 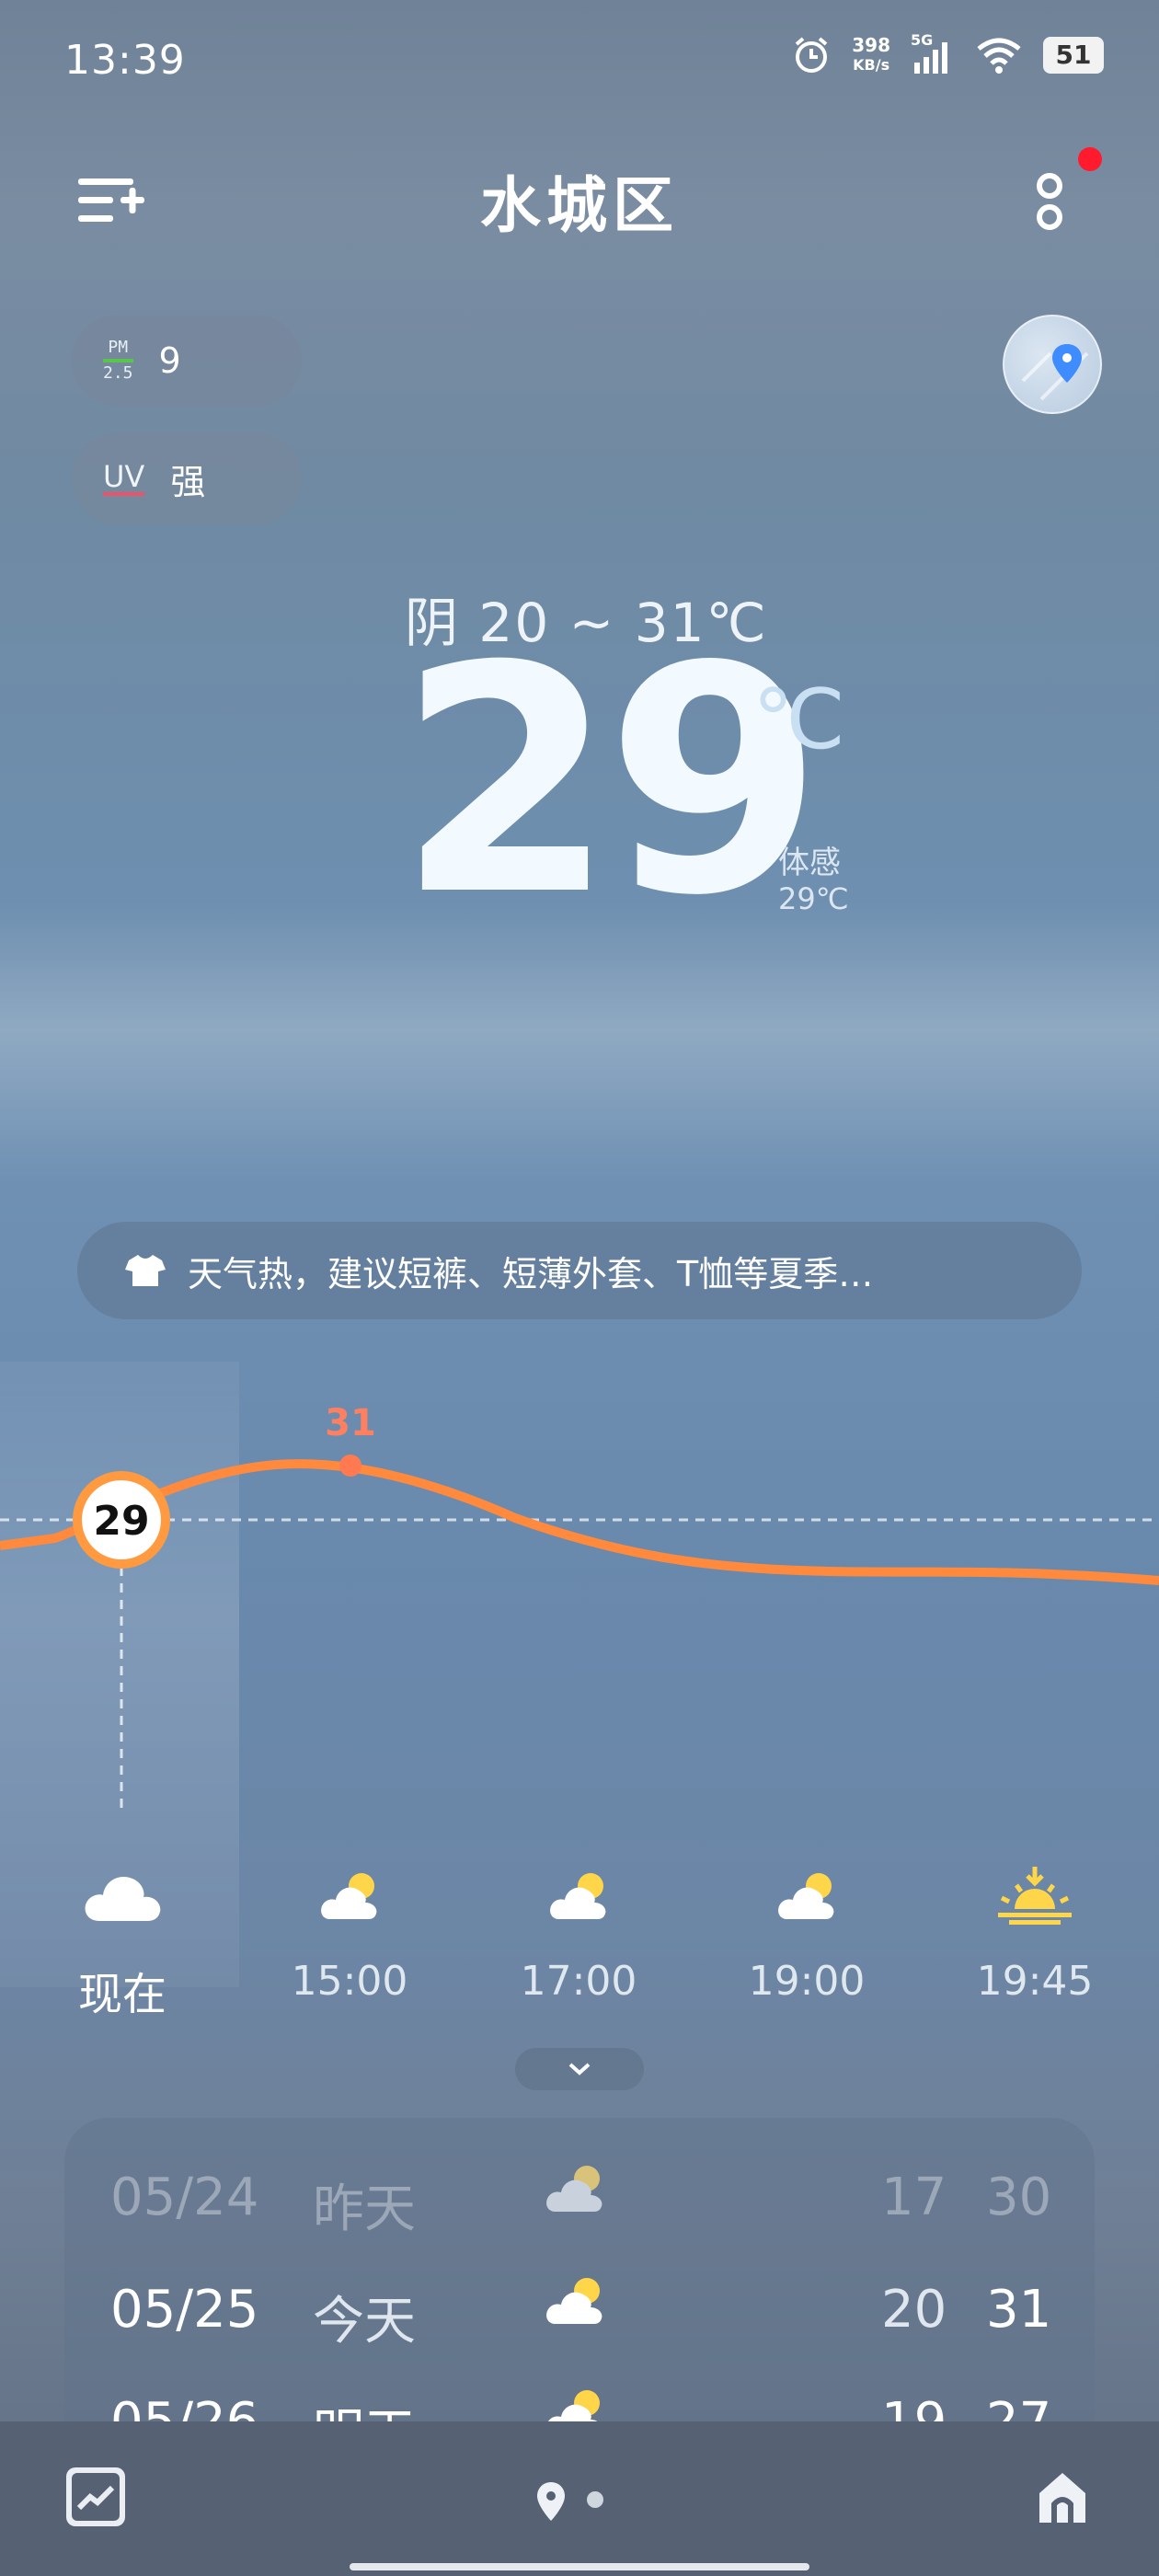 I want to click on uv-label: UV, so click(x=124, y=477).